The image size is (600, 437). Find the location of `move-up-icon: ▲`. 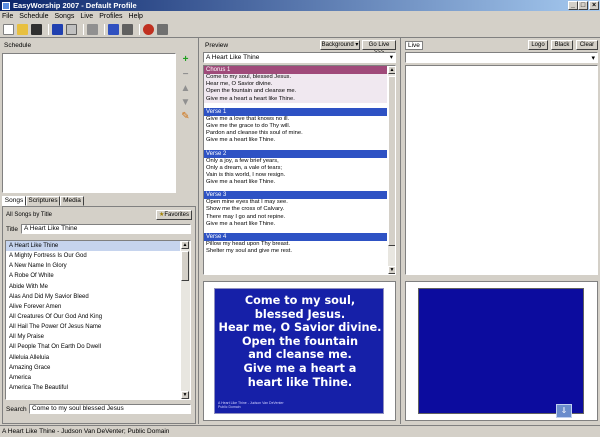

move-up-icon: ▲ is located at coordinates (185, 89).